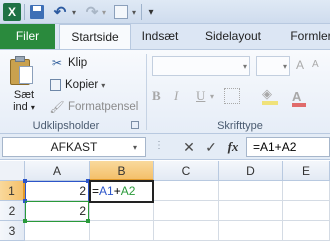  What do you see at coordinates (306, 171) in the screenshot?
I see `column-header-e: E` at bounding box center [306, 171].